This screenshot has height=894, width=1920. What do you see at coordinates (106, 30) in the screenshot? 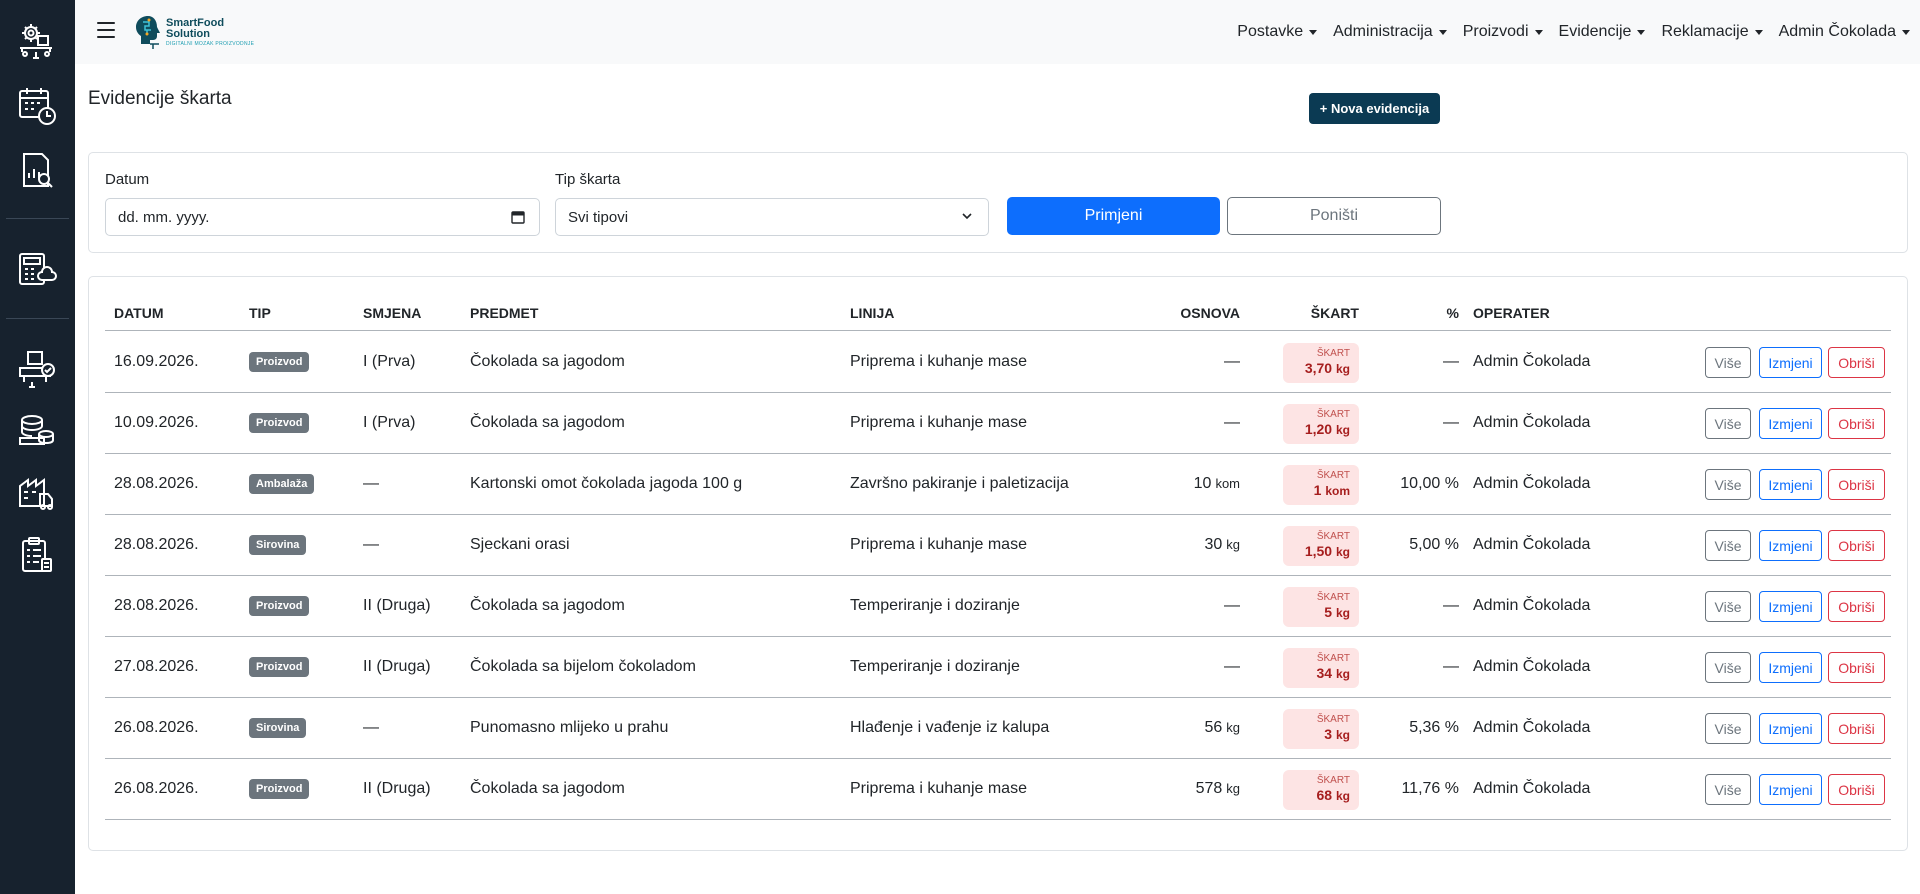
I see `menu-toggle-icon` at bounding box center [106, 30].